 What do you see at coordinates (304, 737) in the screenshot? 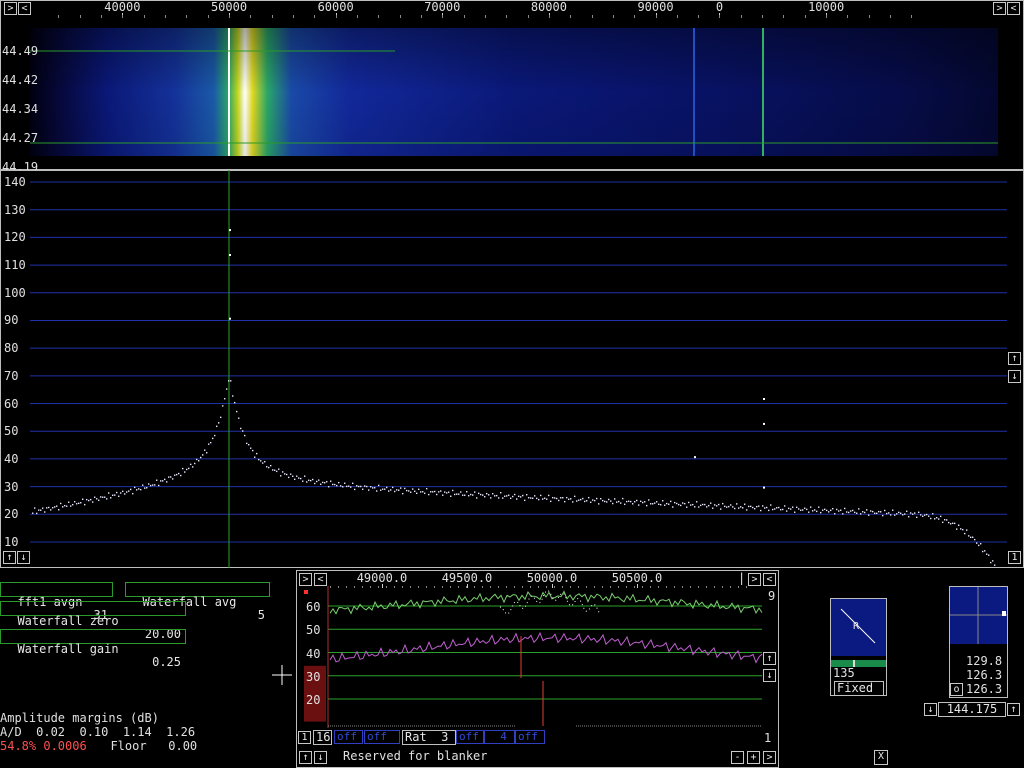
I see `baseband-ctrl-1: 1` at bounding box center [304, 737].